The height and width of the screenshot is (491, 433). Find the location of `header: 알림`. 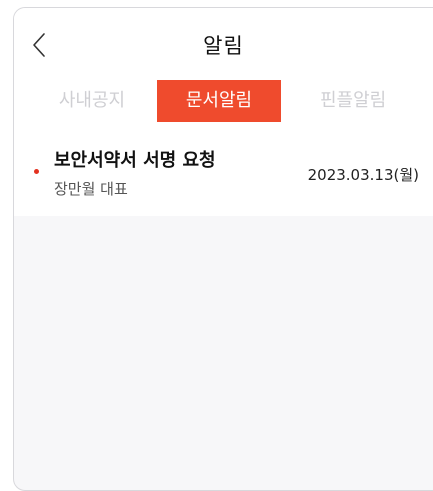

header: 알림 is located at coordinates (223, 44).